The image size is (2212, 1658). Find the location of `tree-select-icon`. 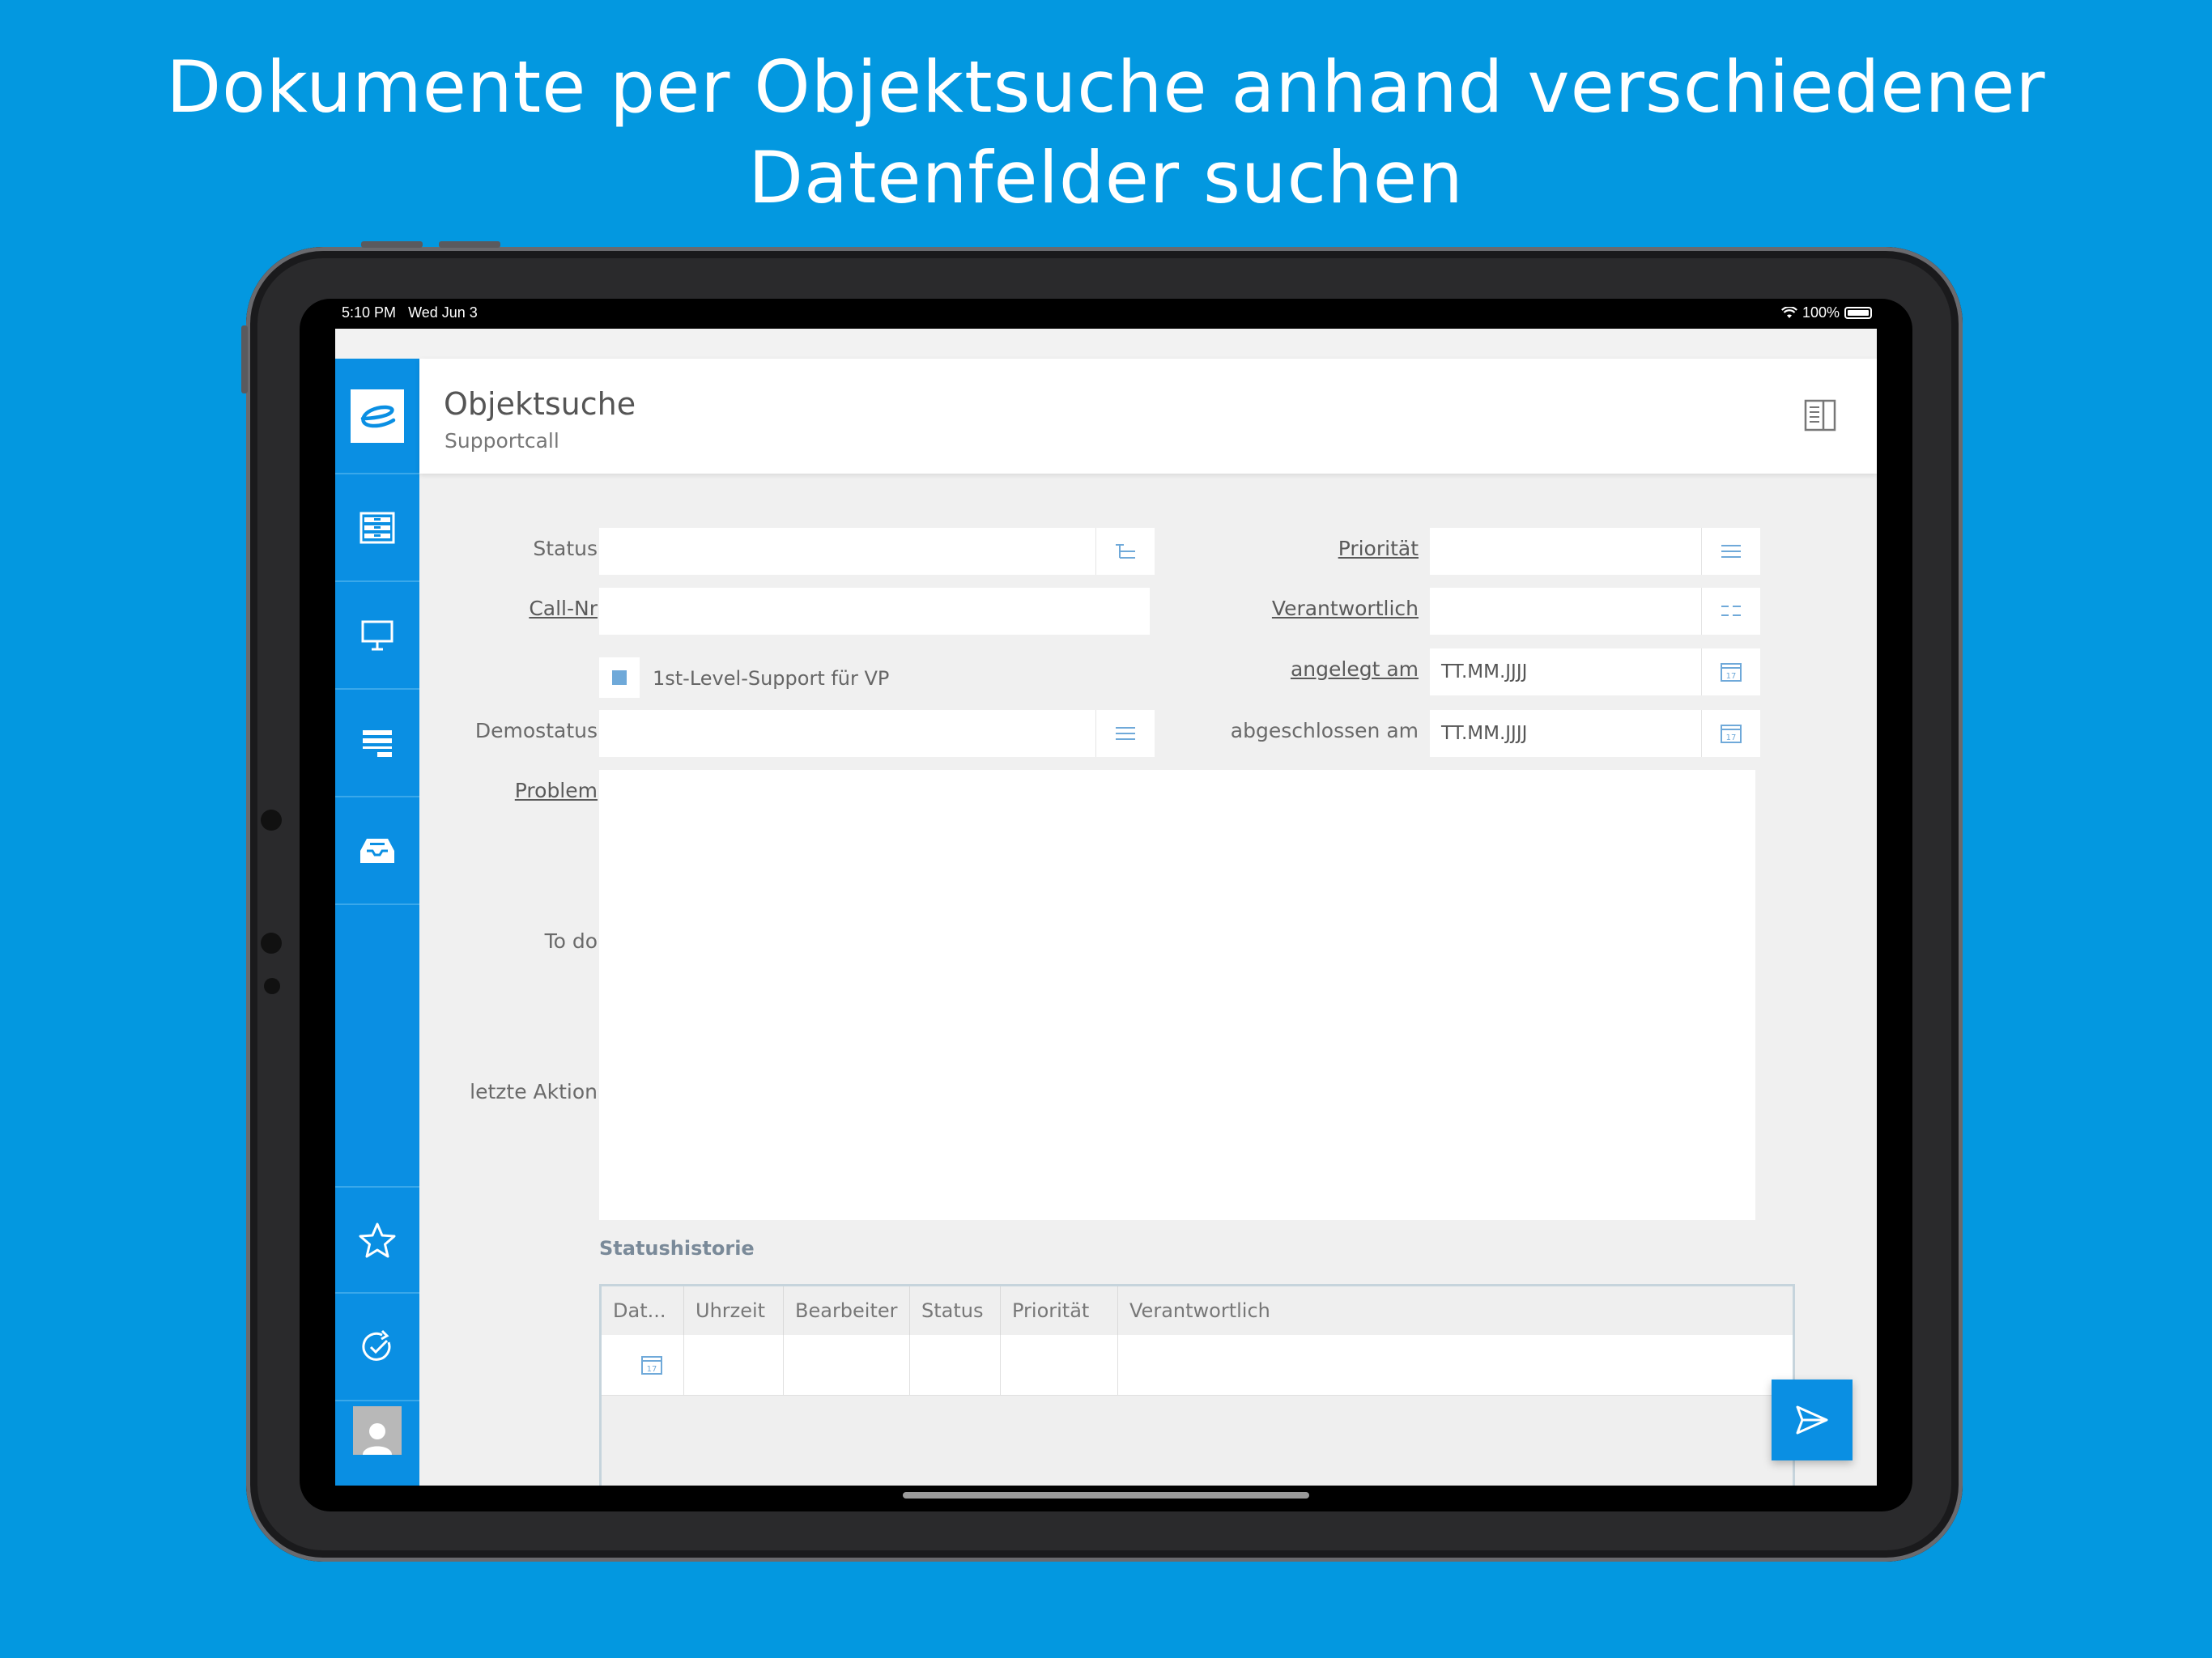

tree-select-icon is located at coordinates (1126, 551).